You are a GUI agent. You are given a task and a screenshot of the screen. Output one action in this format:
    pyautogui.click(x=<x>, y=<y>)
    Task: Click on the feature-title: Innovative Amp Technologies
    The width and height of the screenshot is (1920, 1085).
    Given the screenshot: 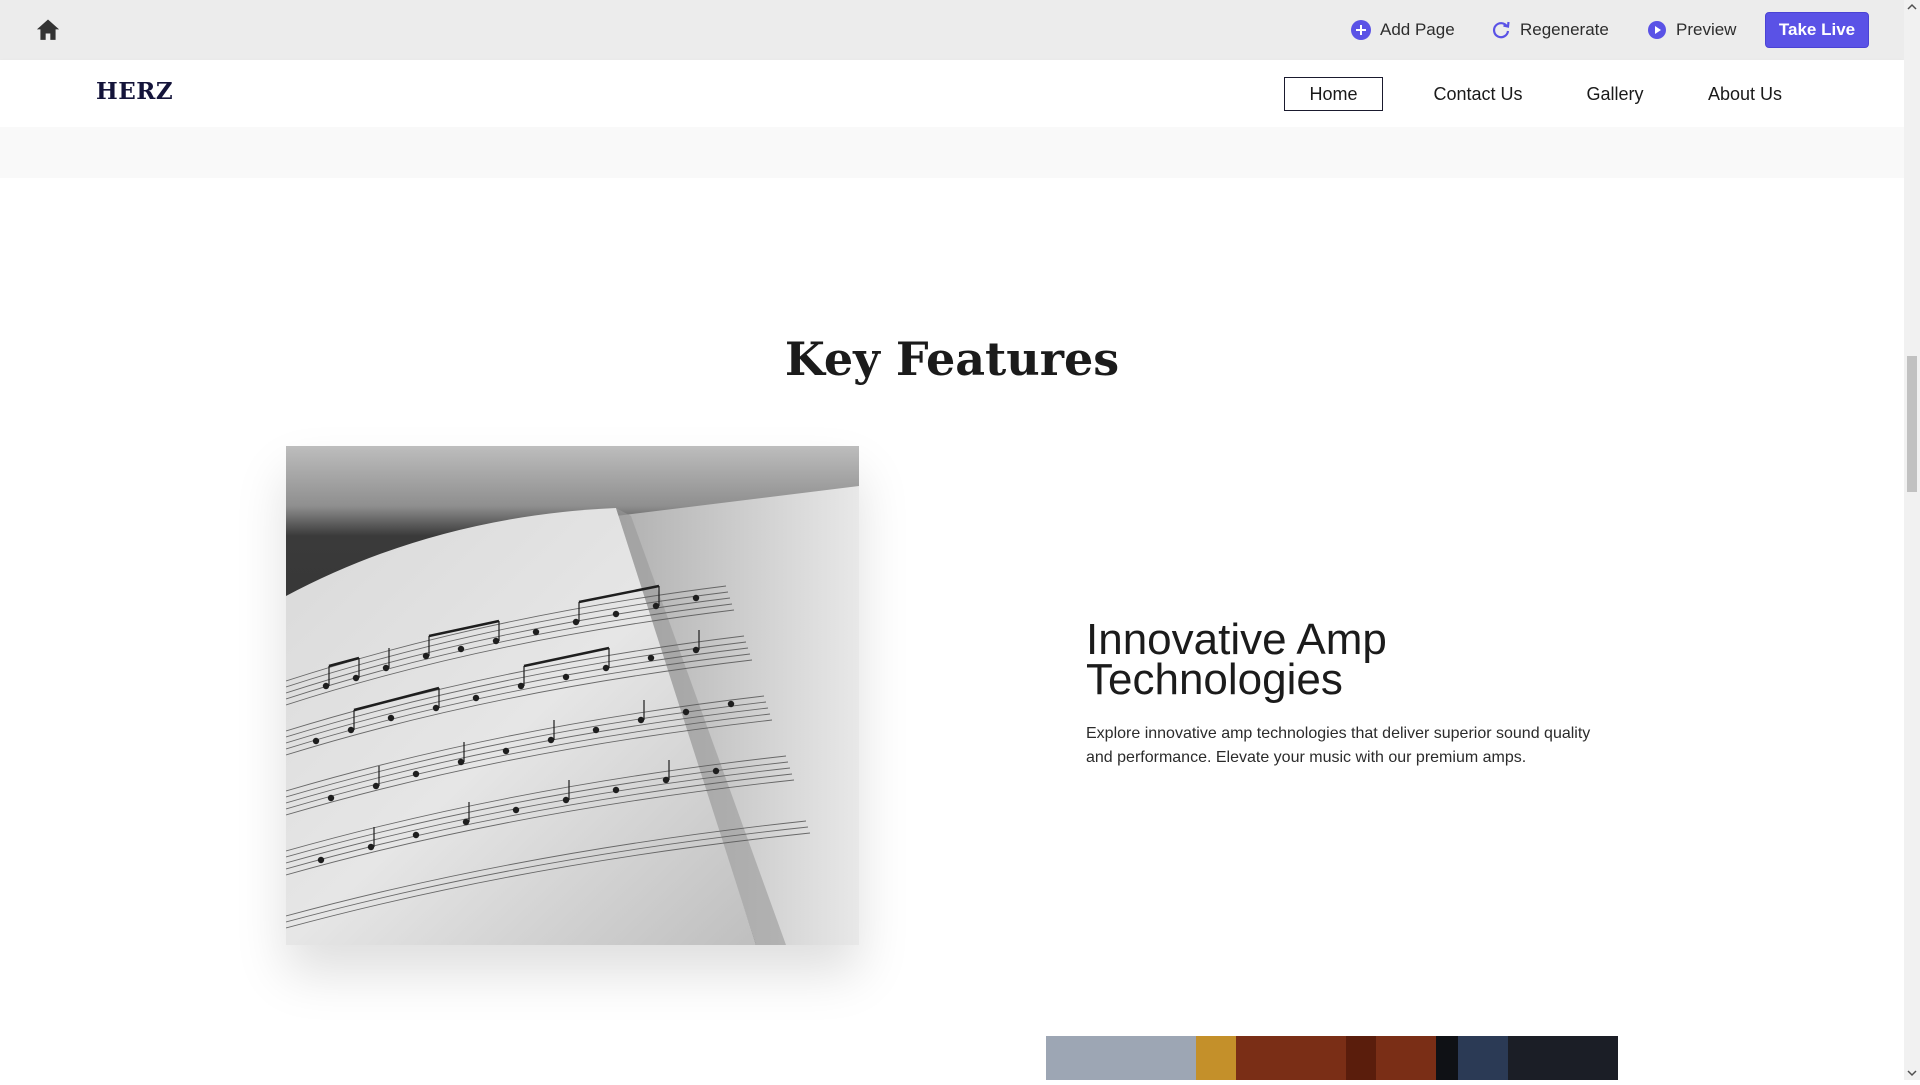 What is the action you would take?
    pyautogui.click(x=1236, y=659)
    